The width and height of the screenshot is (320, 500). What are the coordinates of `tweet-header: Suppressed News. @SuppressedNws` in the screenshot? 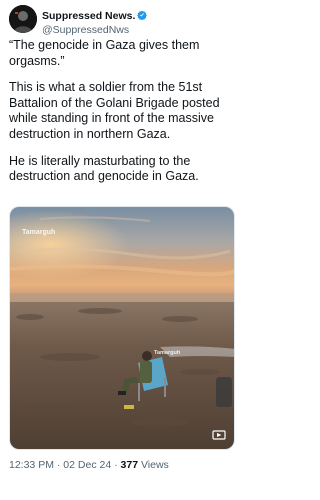 It's located at (122, 21).